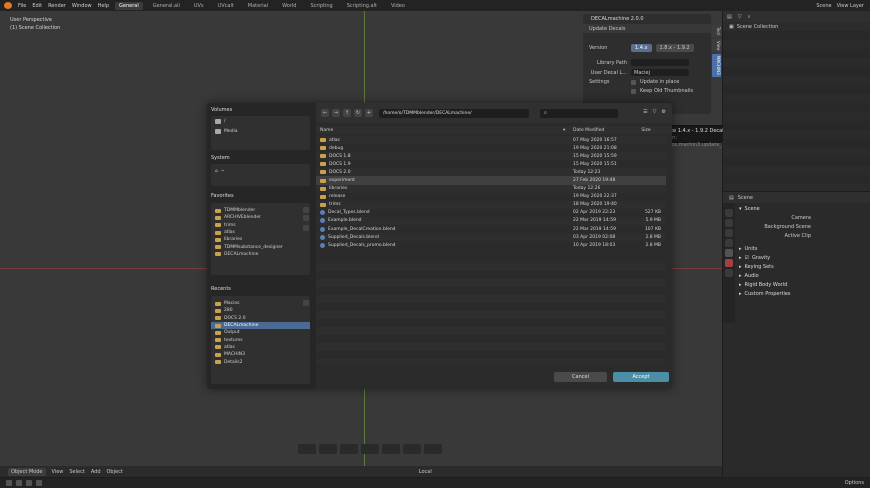  What do you see at coordinates (369, 113) in the screenshot?
I see `new-folder-icon: +` at bounding box center [369, 113].